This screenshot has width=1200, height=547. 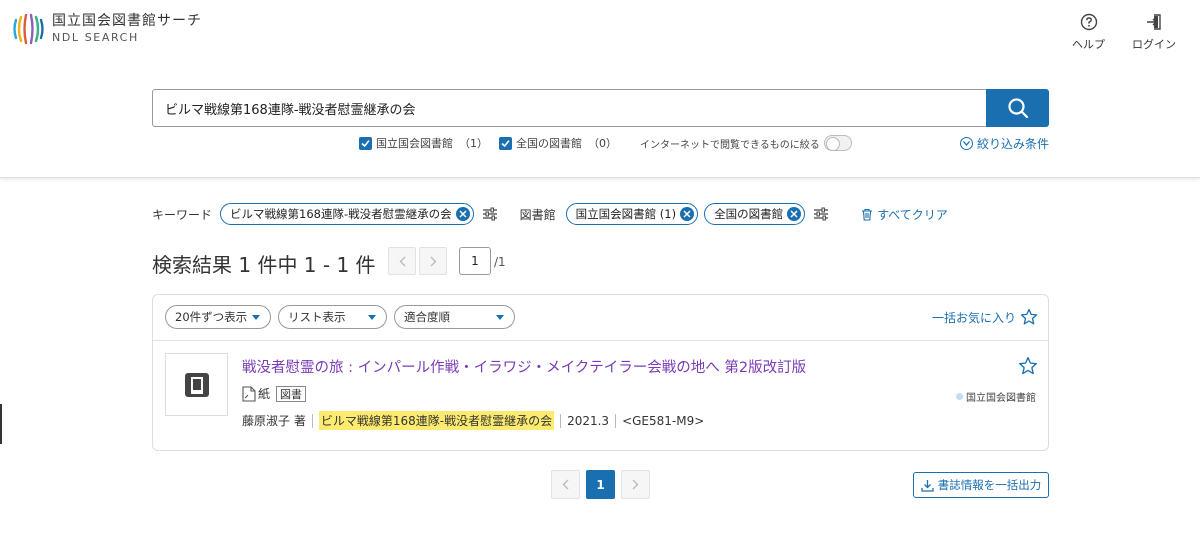 I want to click on ndl-option-label: 国立国会図書館, so click(x=414, y=143).